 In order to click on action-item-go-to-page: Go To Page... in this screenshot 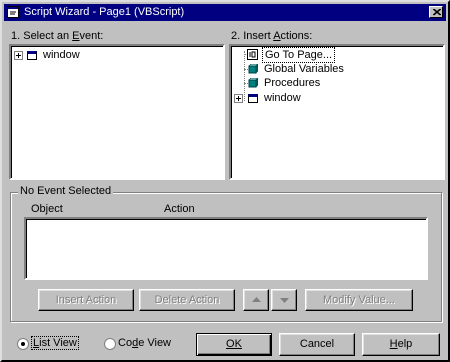, I will do `click(333, 55)`.